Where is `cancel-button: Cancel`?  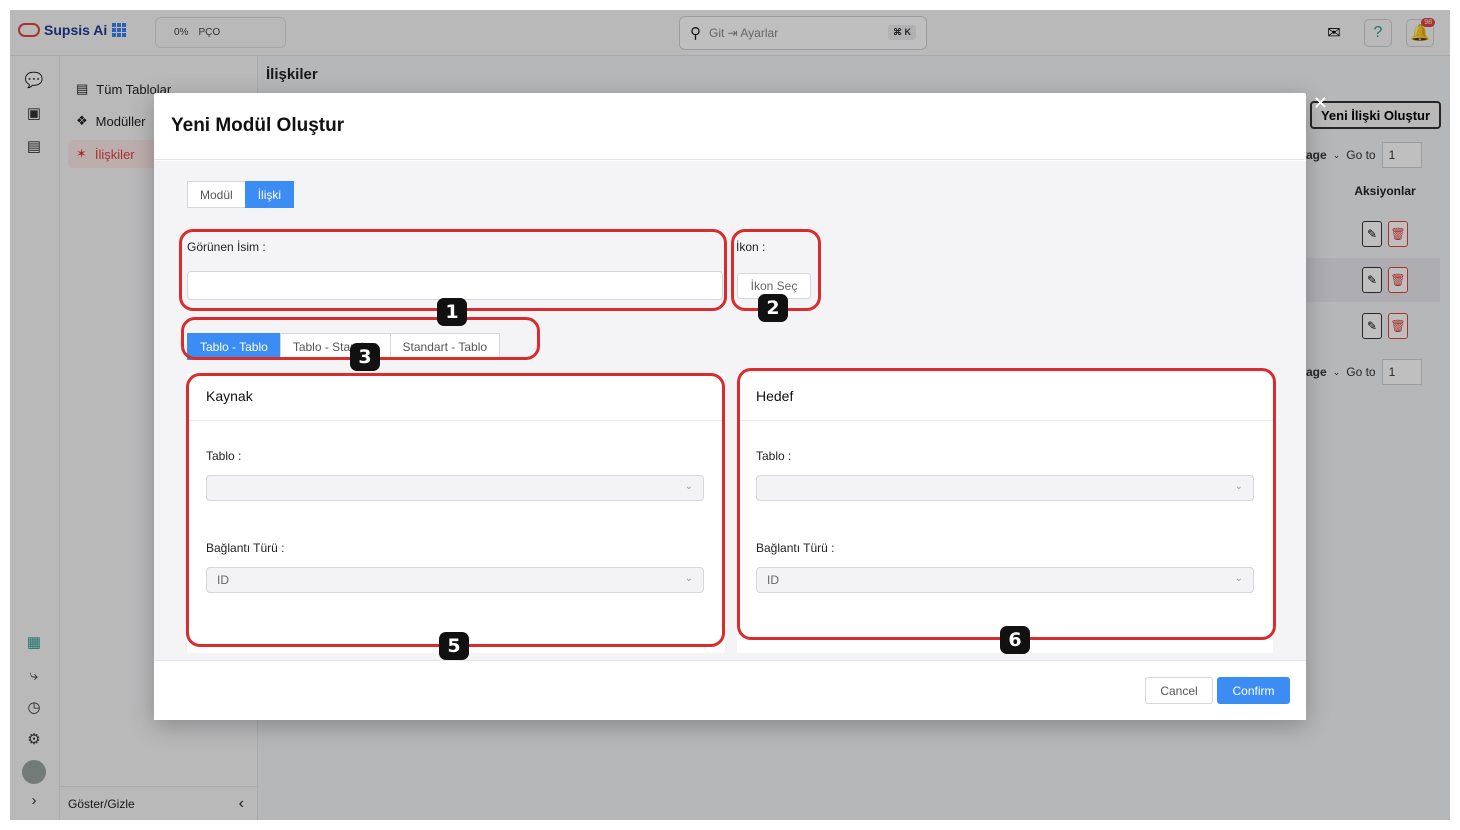
cancel-button: Cancel is located at coordinates (1179, 690).